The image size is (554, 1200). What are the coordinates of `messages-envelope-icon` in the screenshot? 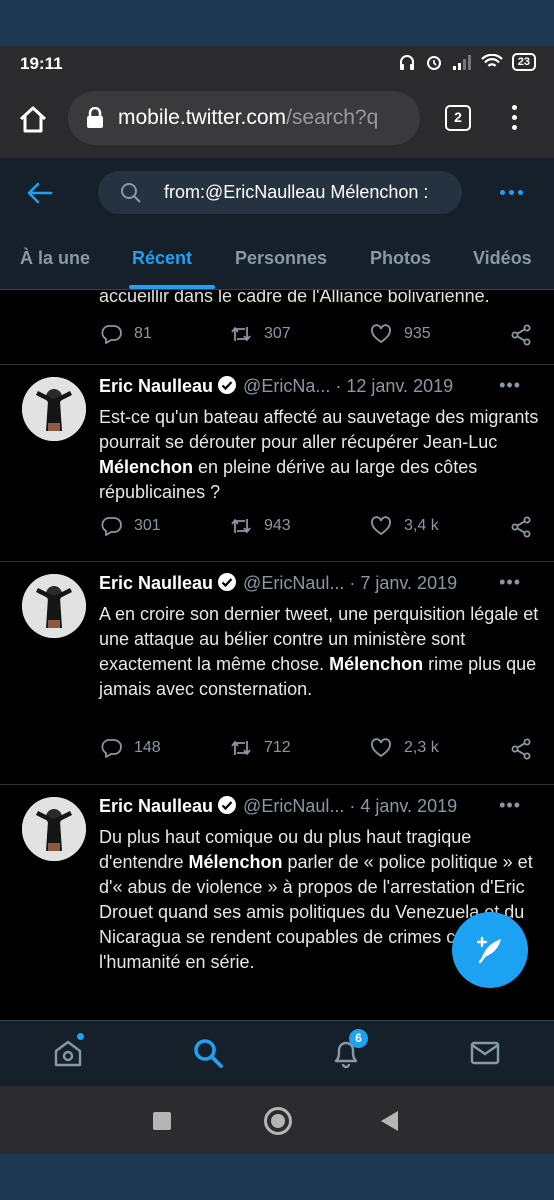 It's located at (485, 1053).